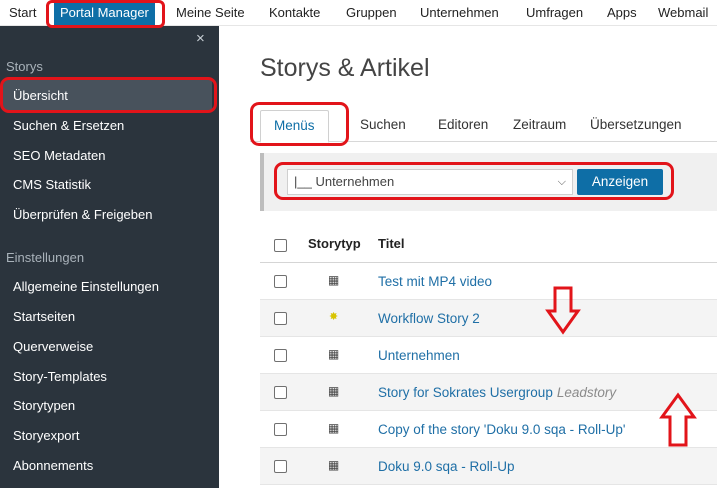 The image size is (717, 488). Describe the element at coordinates (344, 181) in the screenshot. I see `menu-select-value: |__ Unternehmen` at that location.